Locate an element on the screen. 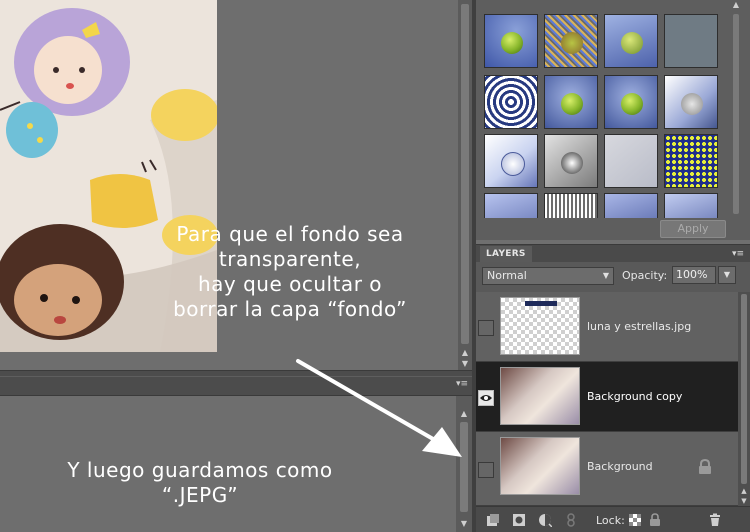 The width and height of the screenshot is (750, 532). layers-tab: LAYERS is located at coordinates (506, 254).